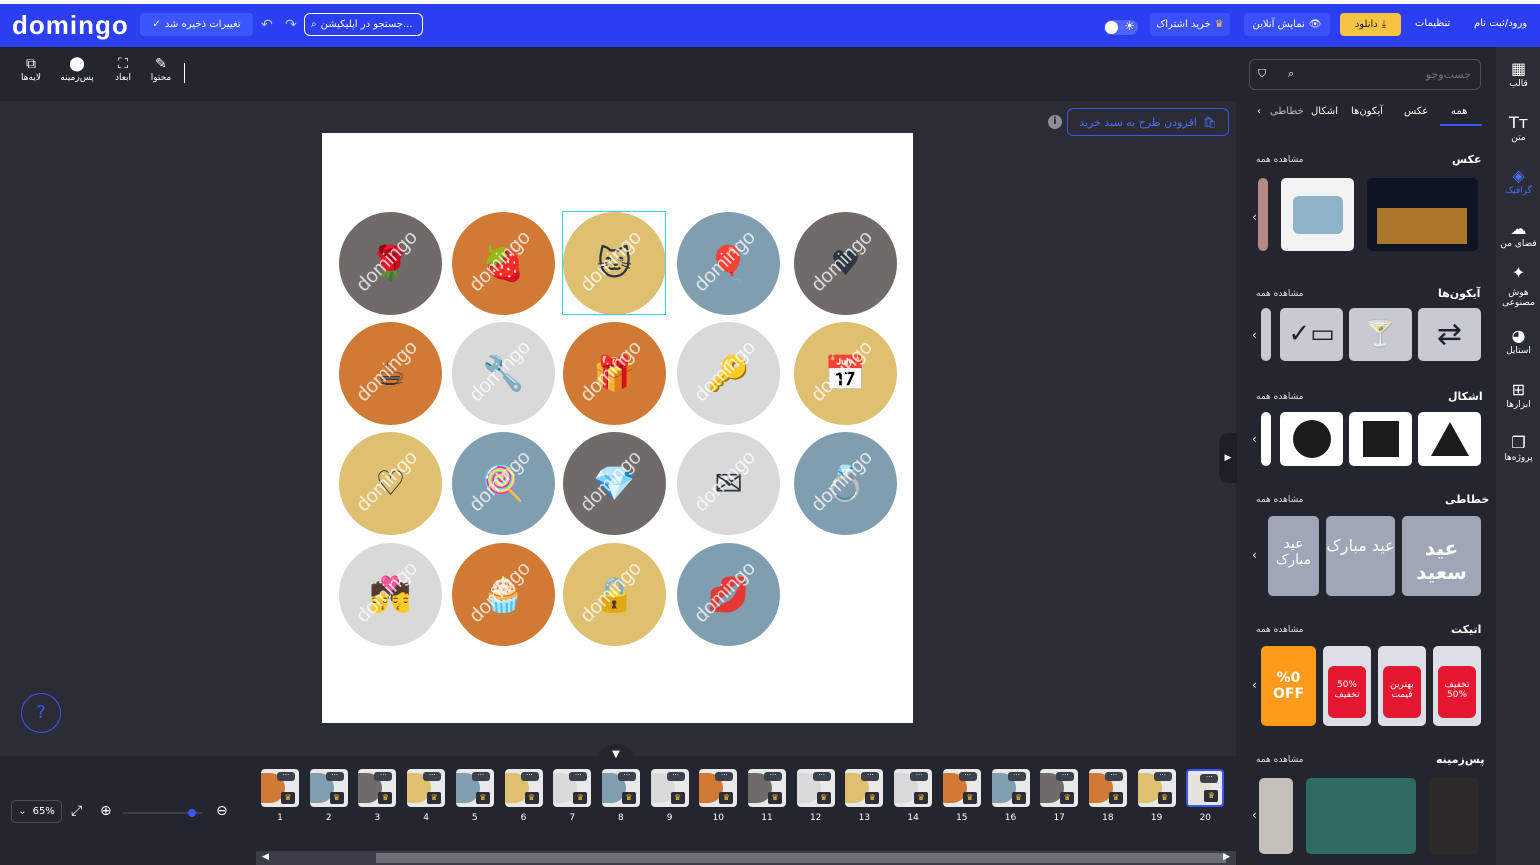 The height and width of the screenshot is (865, 1540). What do you see at coordinates (1148, 122) in the screenshot?
I see `add-to-cart-button: افزودن طرح به سبد خرید 🛍` at bounding box center [1148, 122].